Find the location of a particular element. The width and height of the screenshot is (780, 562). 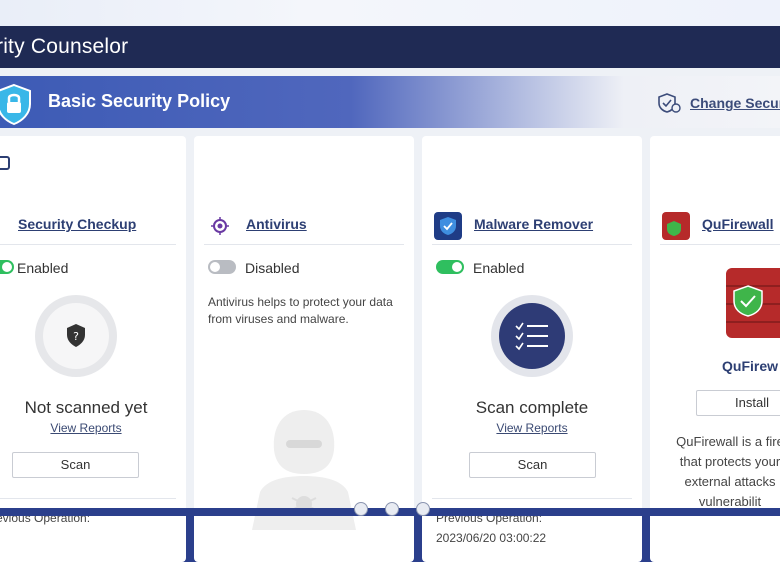

malware-remover-toggle is located at coordinates (450, 267).